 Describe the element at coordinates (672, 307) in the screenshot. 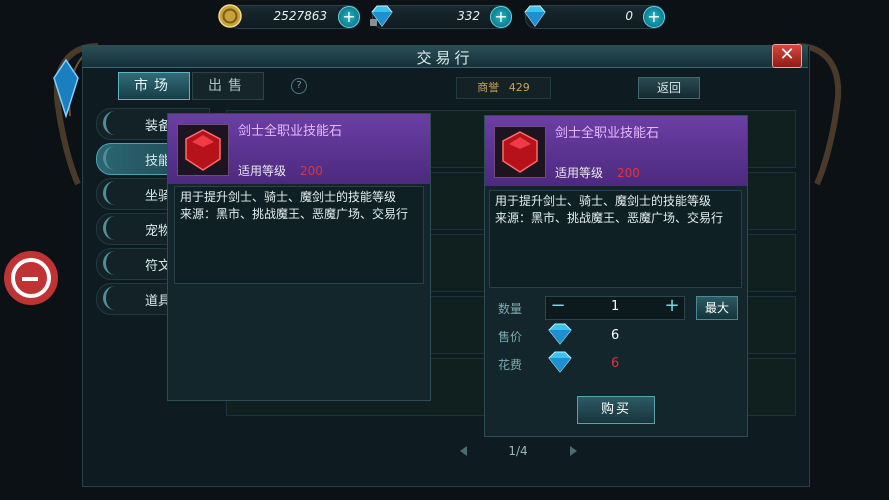

I see `increase-quantity-button: +` at that location.